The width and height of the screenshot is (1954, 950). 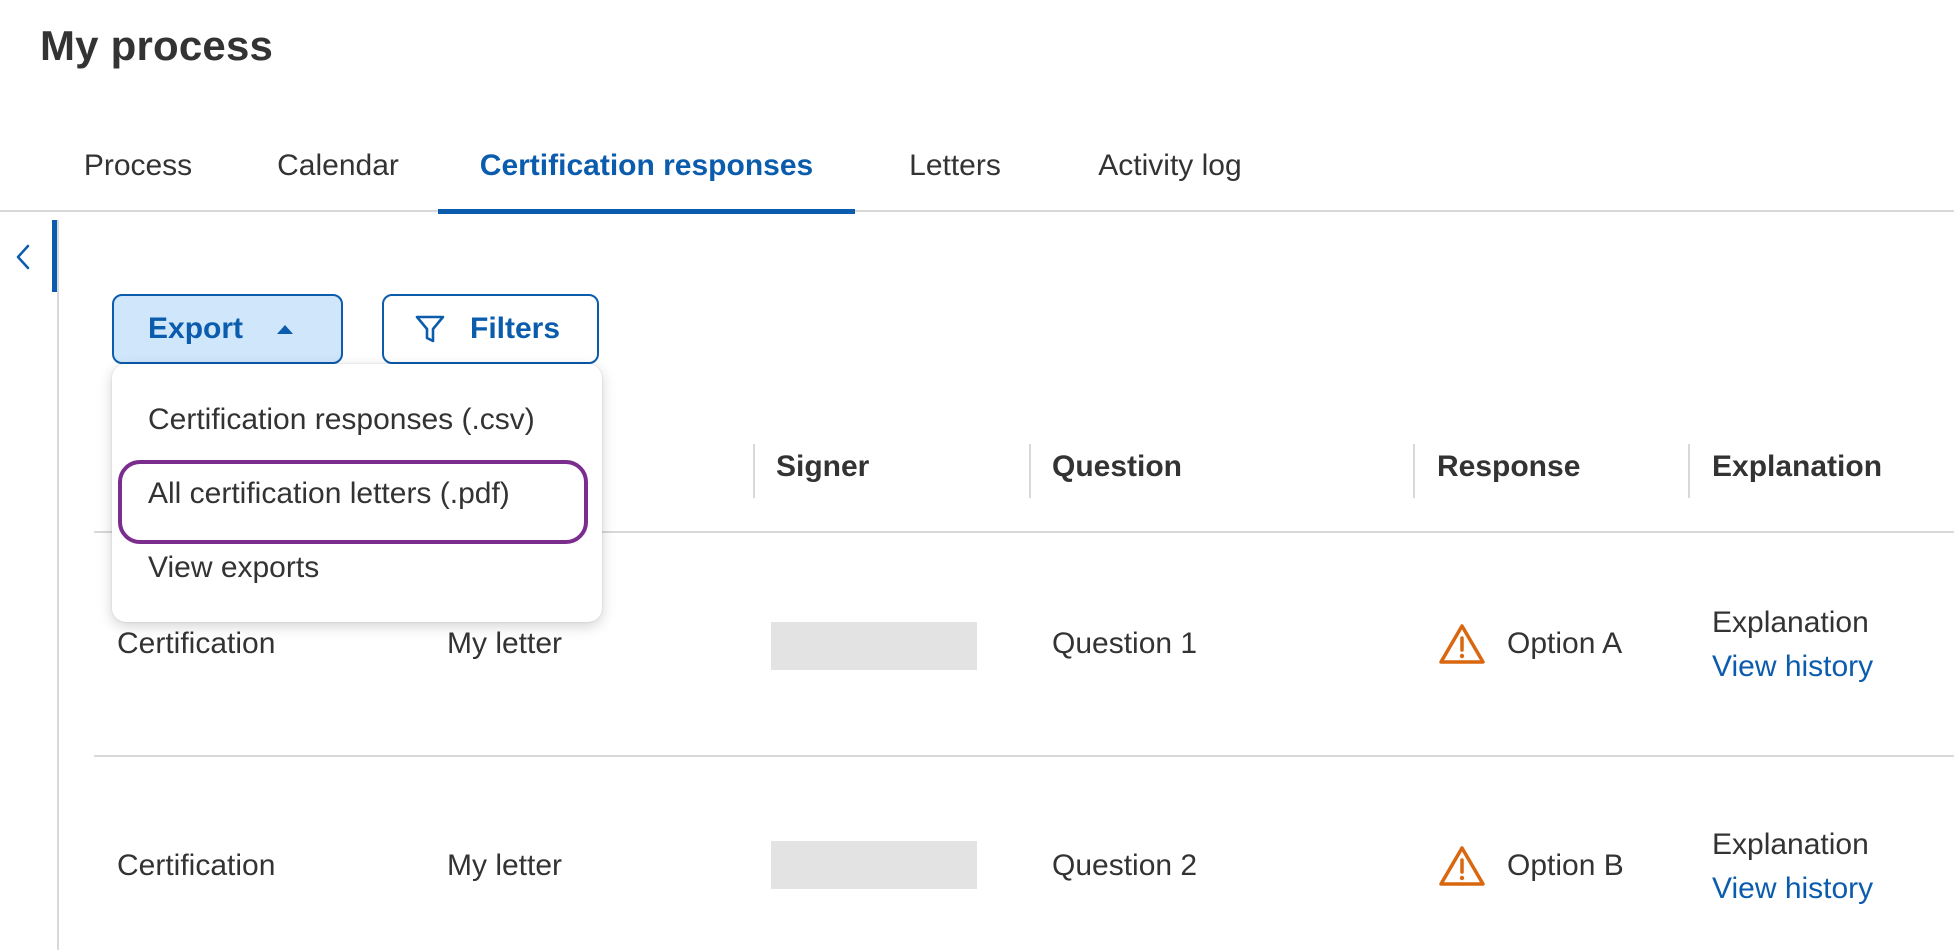 I want to click on tab-letters: Letters, so click(x=955, y=166).